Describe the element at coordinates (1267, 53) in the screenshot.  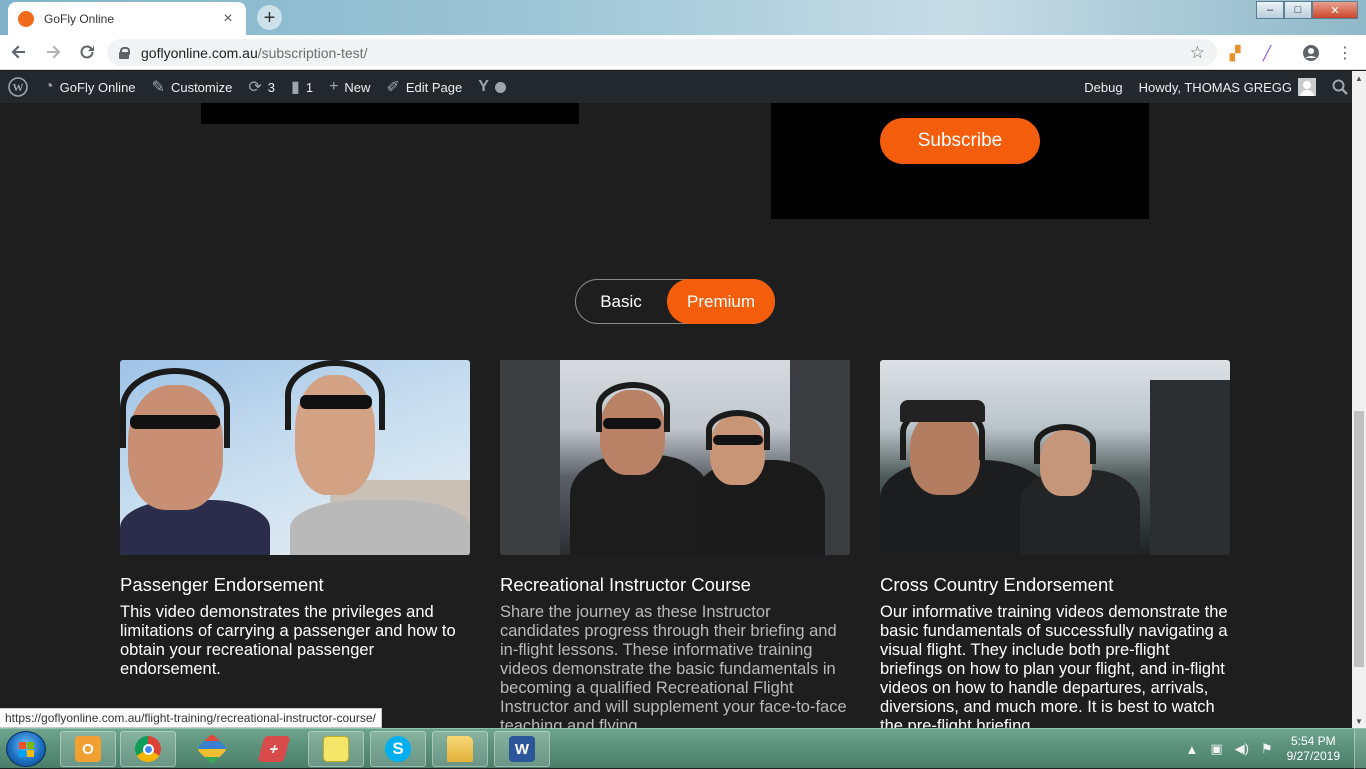
I see `extension-pen-icon: ╱` at that location.